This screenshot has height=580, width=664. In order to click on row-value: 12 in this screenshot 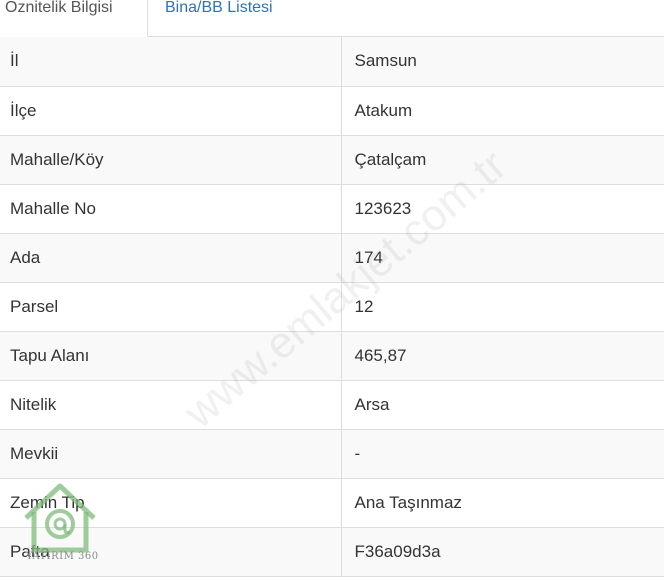, I will do `click(502, 307)`.